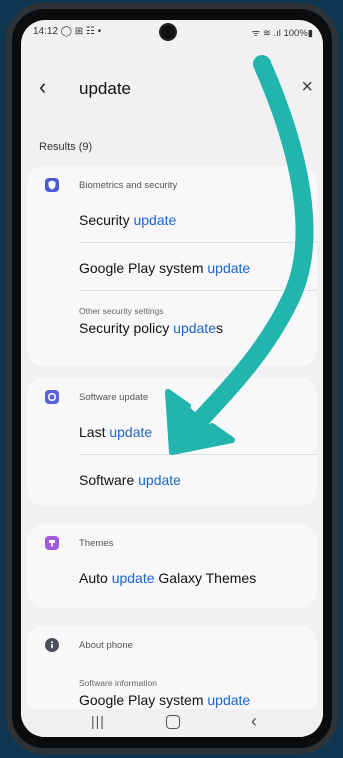  I want to click on result-item: Security policy updates, so click(151, 328).